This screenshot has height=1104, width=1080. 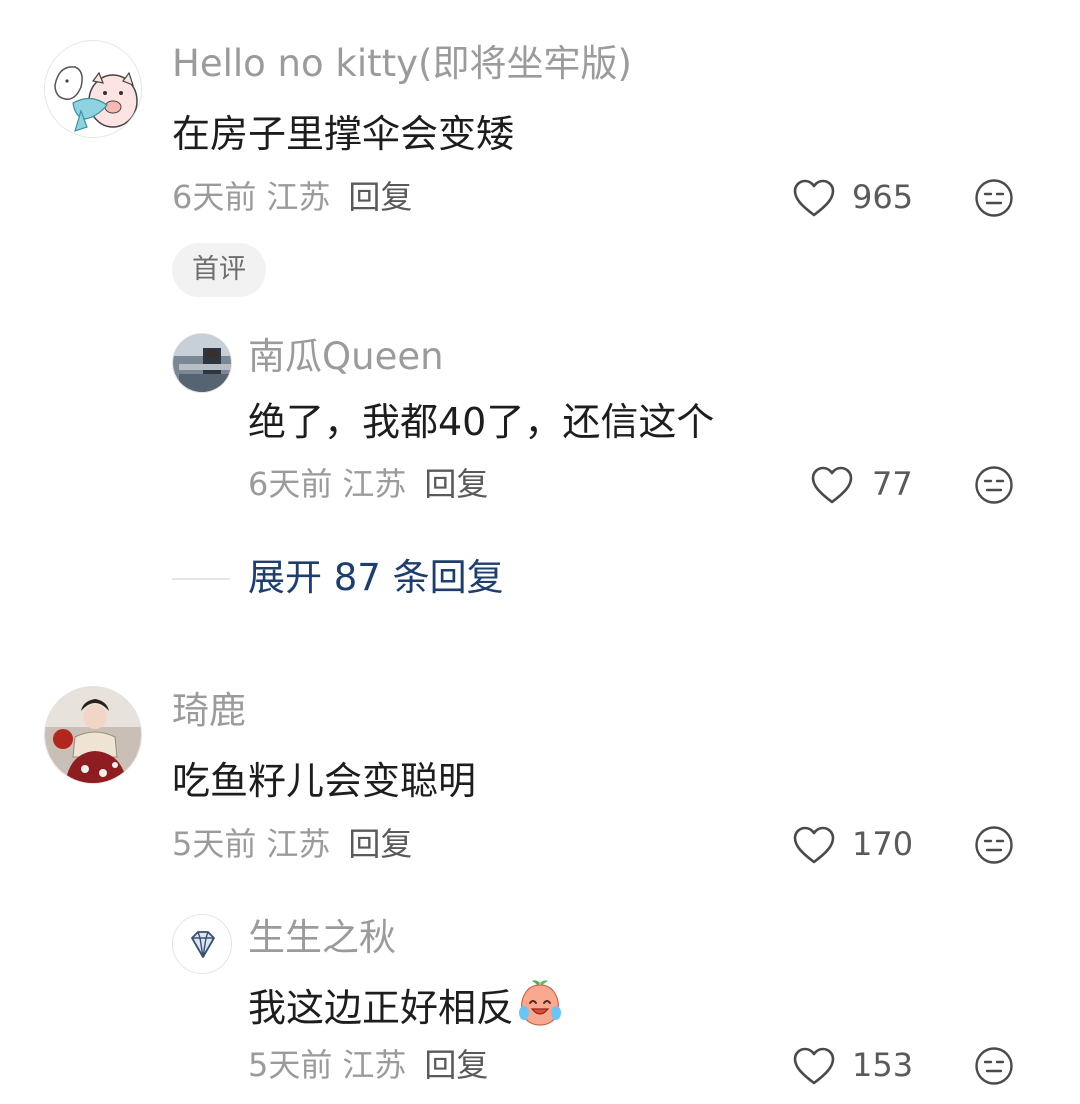 What do you see at coordinates (209, 711) in the screenshot?
I see `comment-username: 琦鹿` at bounding box center [209, 711].